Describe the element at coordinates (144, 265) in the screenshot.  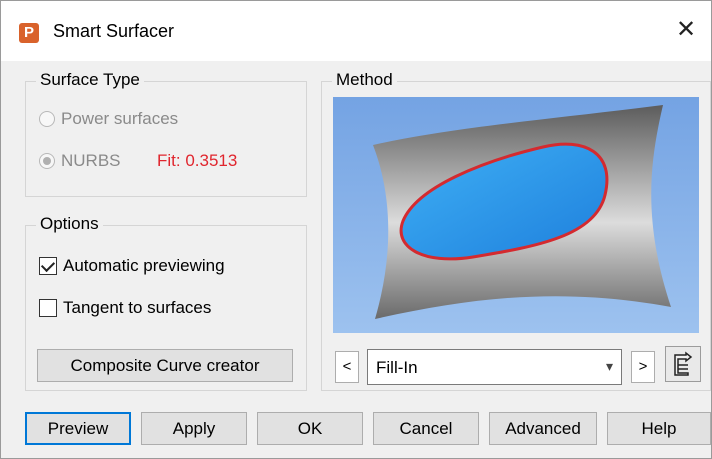
I see `automatic-previewing-label: Automatic previewing` at that location.